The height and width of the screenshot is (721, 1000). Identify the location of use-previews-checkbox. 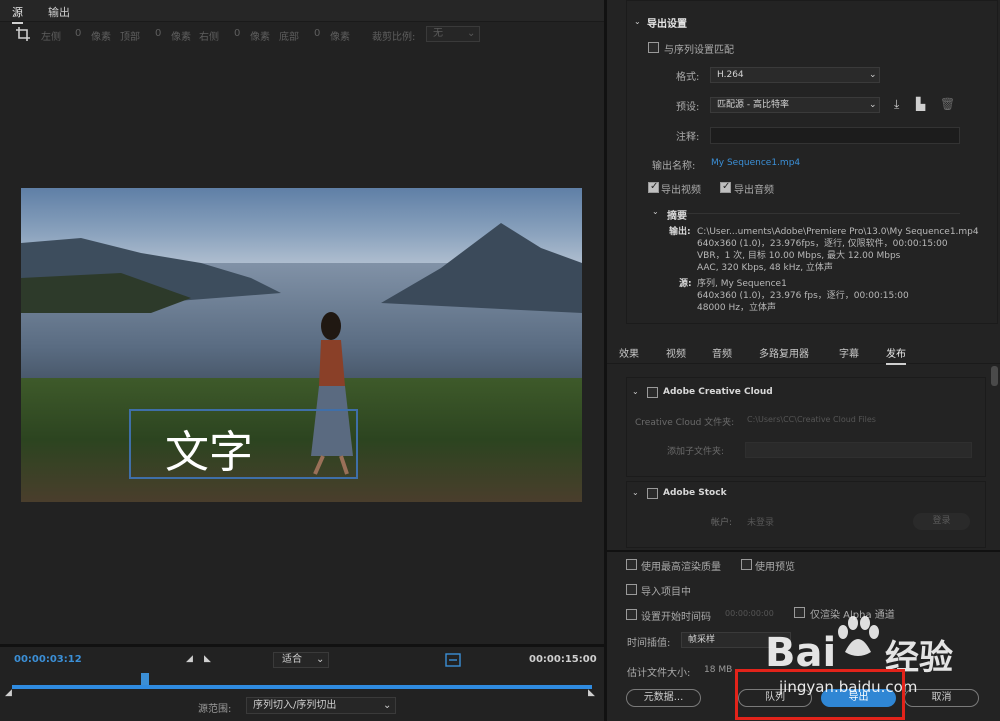
(746, 564).